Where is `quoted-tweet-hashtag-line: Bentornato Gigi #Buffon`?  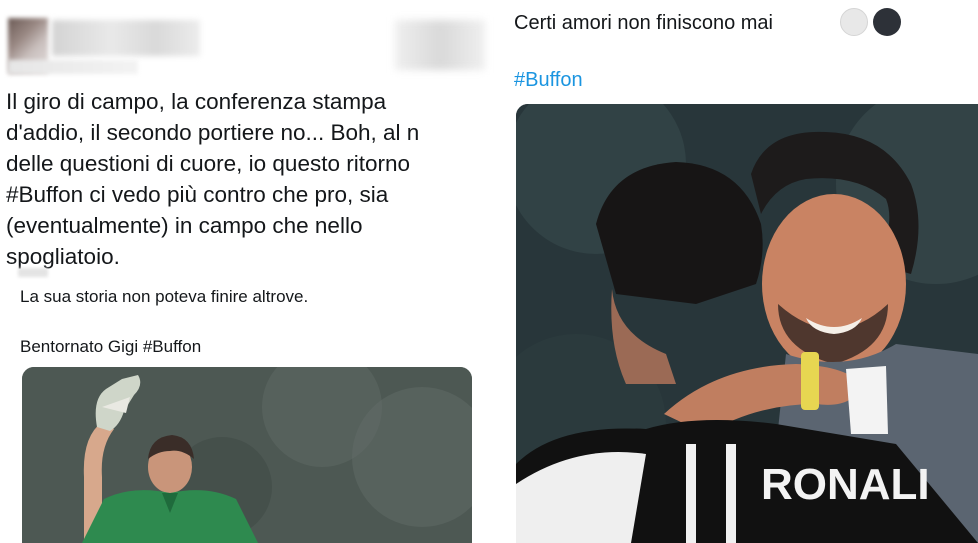
quoted-tweet-hashtag-line: Bentornato Gigi #Buffon is located at coordinates (110, 347).